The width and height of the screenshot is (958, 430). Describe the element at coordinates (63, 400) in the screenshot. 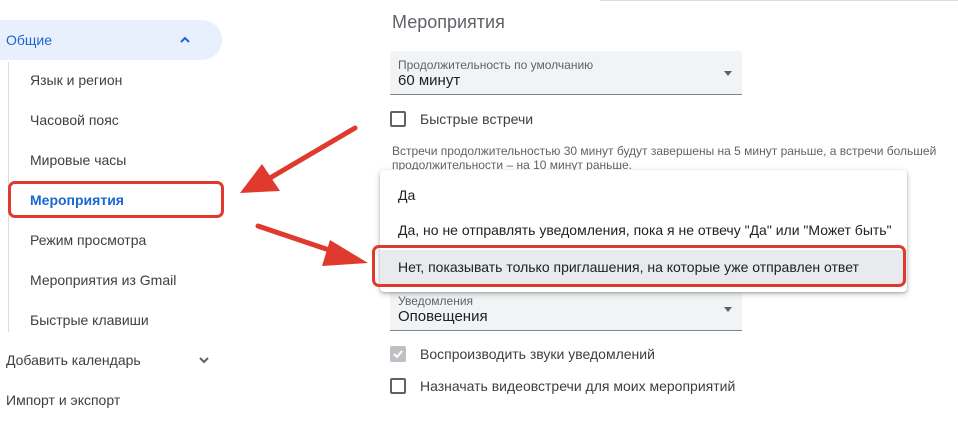

I see `sidebar-item-import-export: Импорт и экспорт` at that location.